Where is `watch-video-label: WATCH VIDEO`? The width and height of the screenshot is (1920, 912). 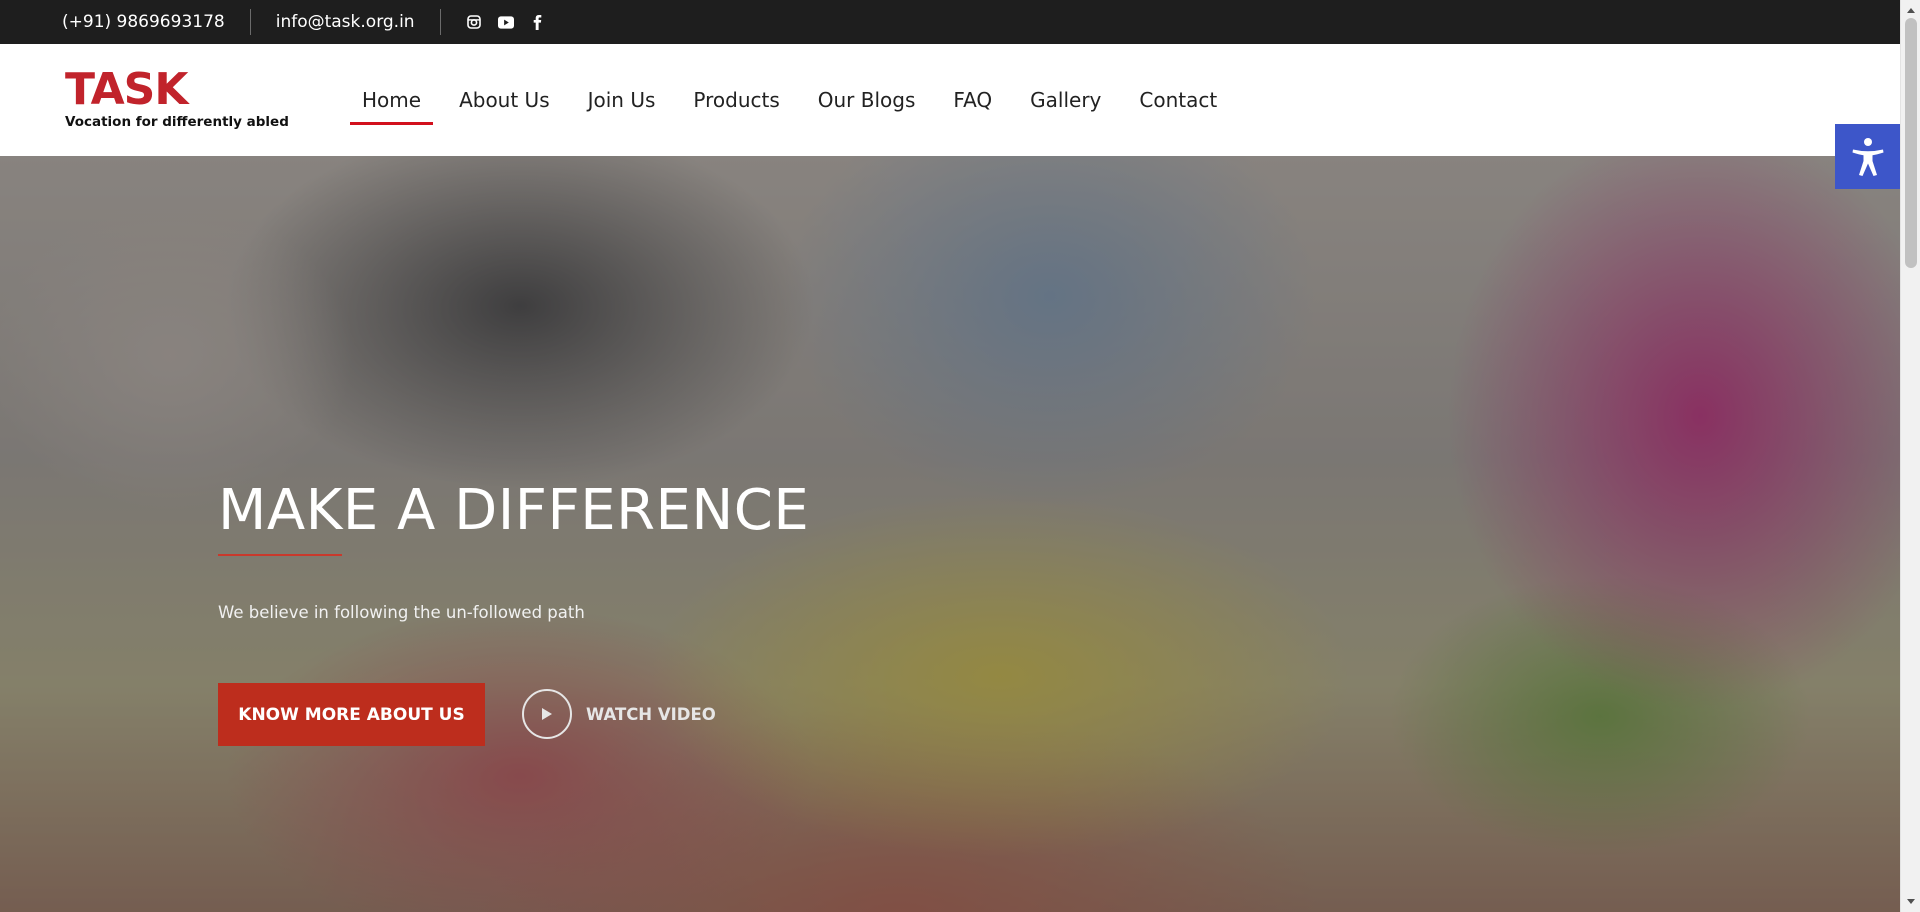
watch-video-label: WATCH VIDEO is located at coordinates (651, 714).